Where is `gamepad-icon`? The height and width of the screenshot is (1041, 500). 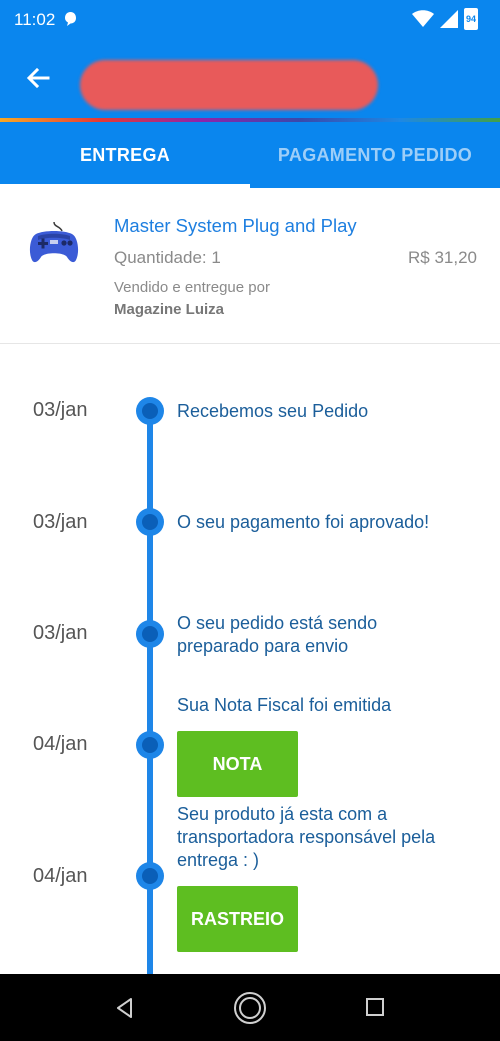
gamepad-icon is located at coordinates (54, 242).